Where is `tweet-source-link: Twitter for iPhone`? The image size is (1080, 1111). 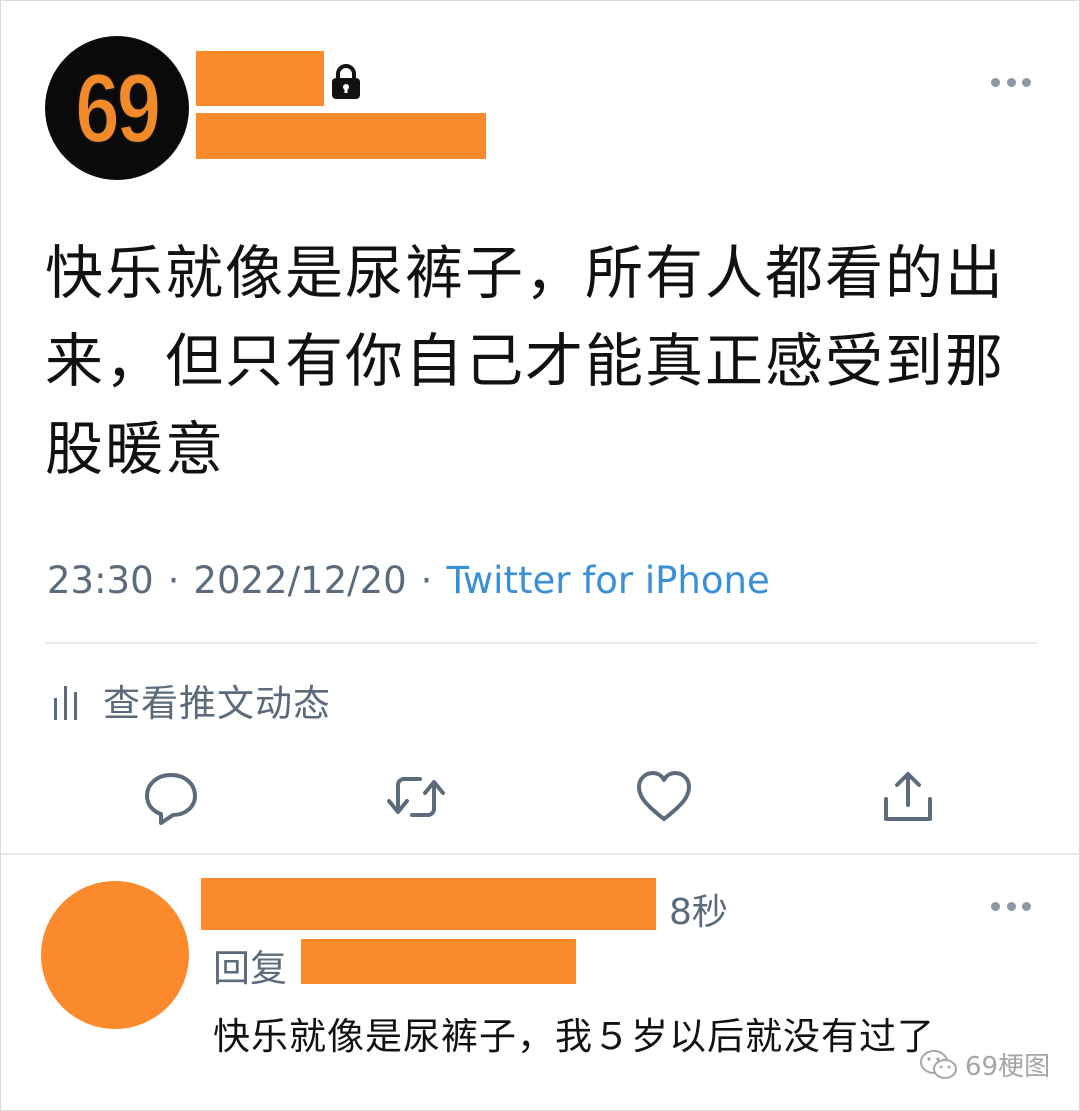 tweet-source-link: Twitter for iPhone is located at coordinates (607, 580).